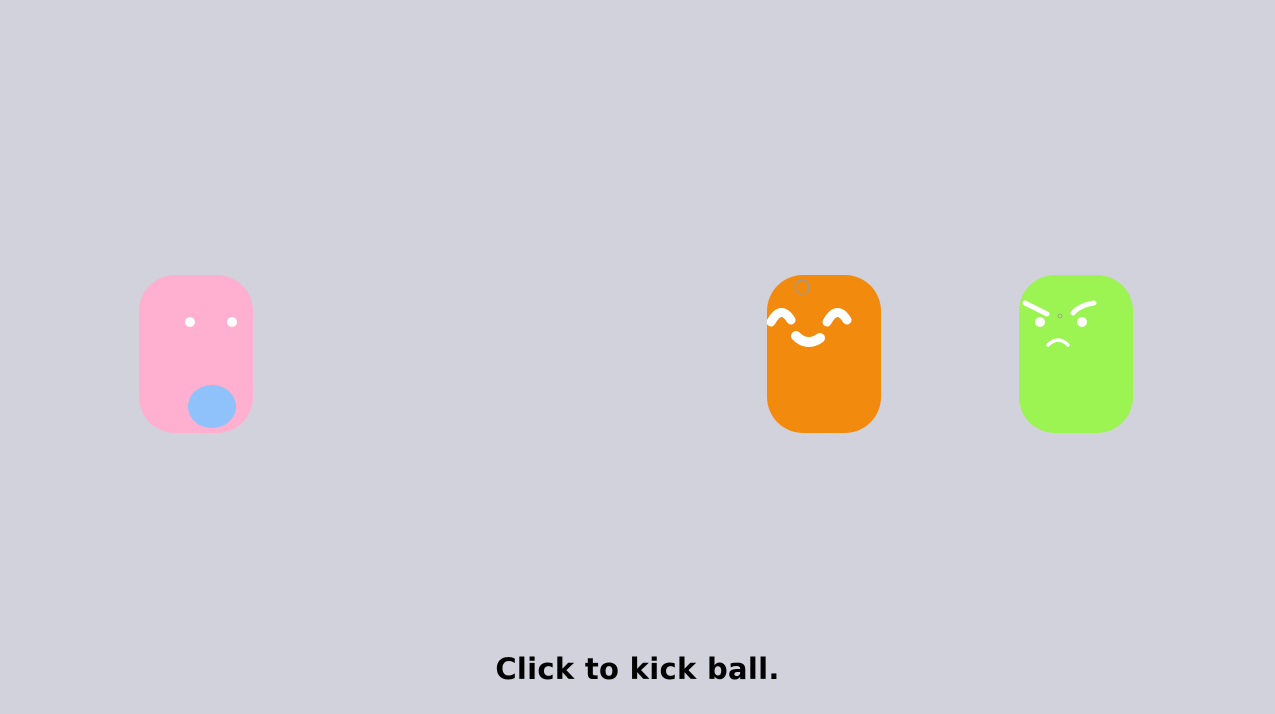 Image resolution: width=1275 pixels, height=714 pixels. What do you see at coordinates (837, 317) in the screenshot?
I see `right-happy-eye` at bounding box center [837, 317].